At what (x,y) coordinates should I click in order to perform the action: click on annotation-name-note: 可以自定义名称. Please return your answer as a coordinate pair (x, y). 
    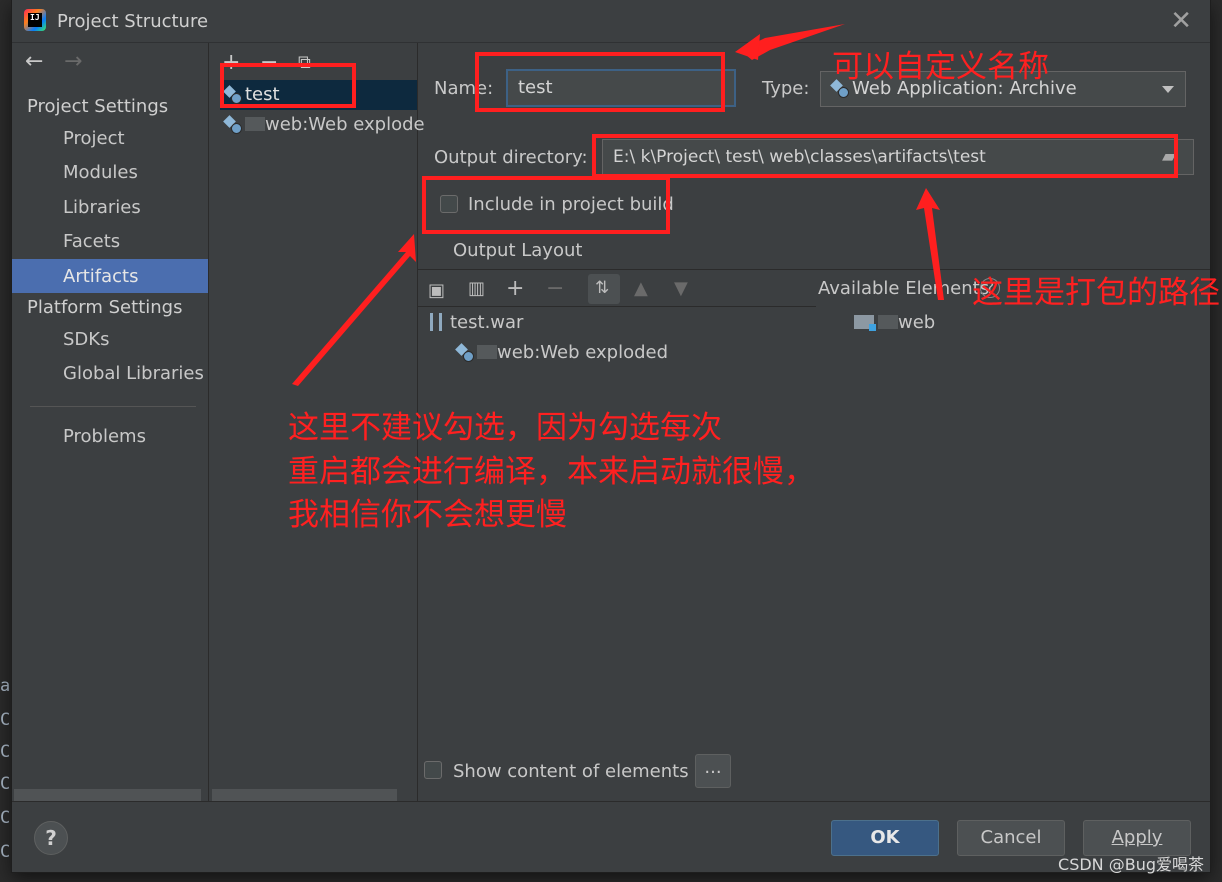
    Looking at the image, I should click on (940, 67).